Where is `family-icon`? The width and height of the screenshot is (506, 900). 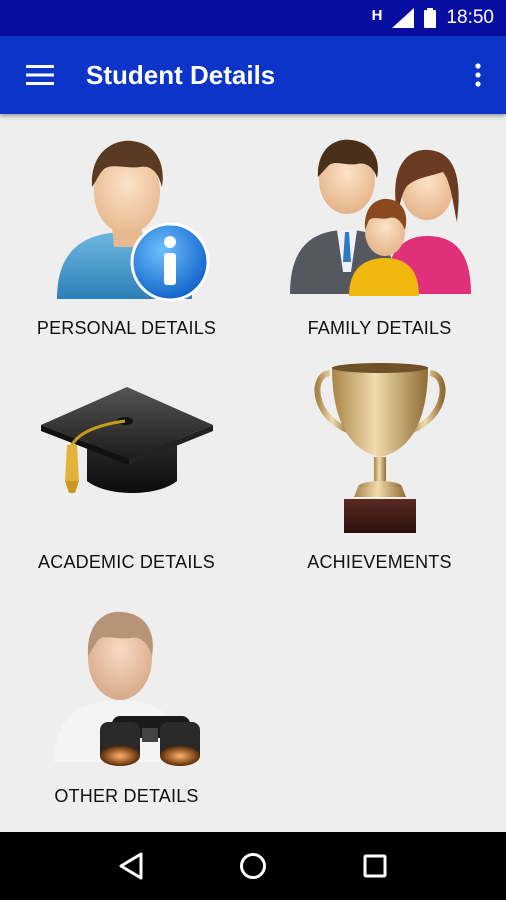 family-icon is located at coordinates (380, 217).